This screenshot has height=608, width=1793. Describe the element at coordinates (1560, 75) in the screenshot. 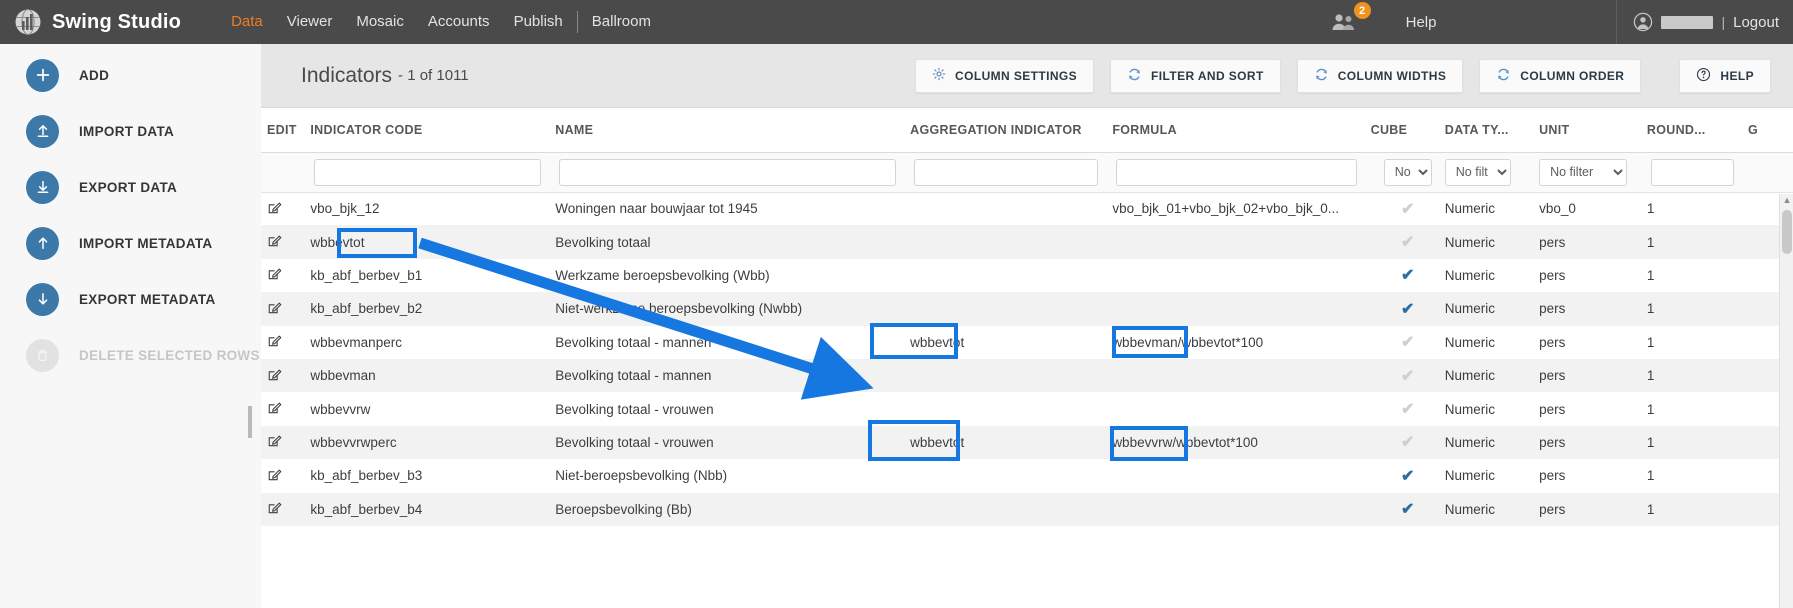

I see `column-order-button: COLUMN ORDER` at that location.